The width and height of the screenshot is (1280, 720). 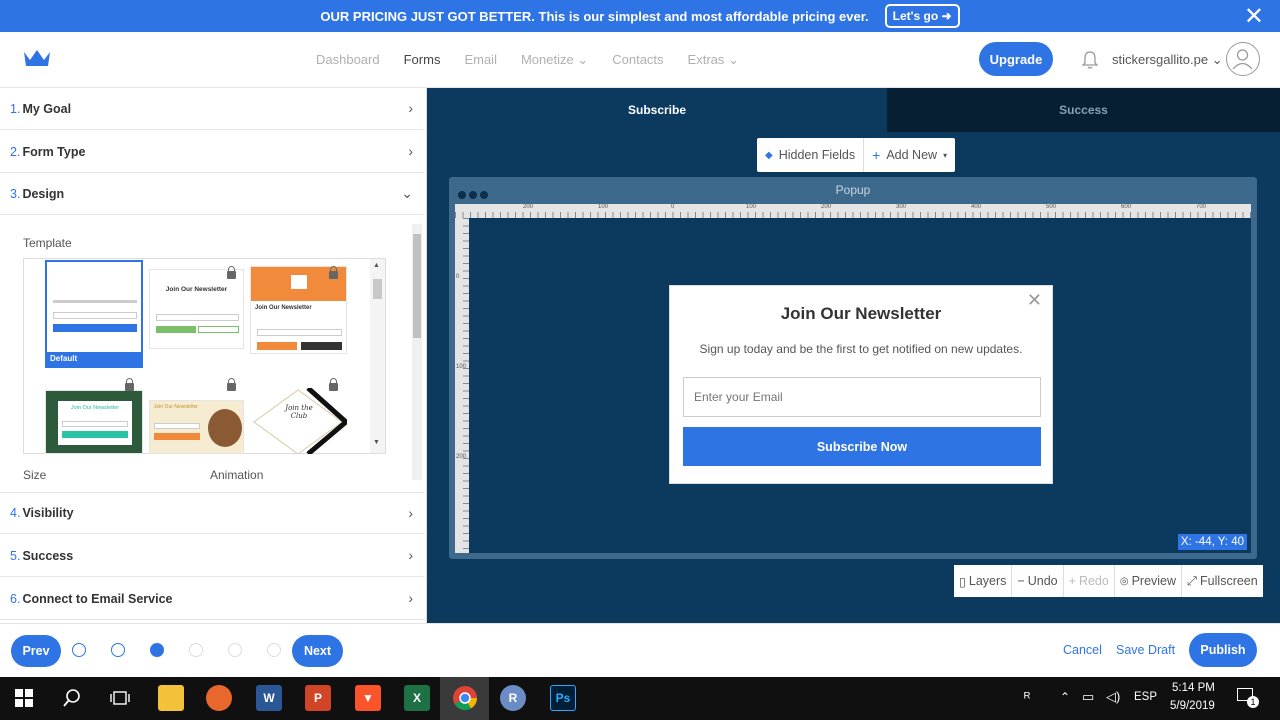 What do you see at coordinates (72, 698) in the screenshot?
I see `search-icon` at bounding box center [72, 698].